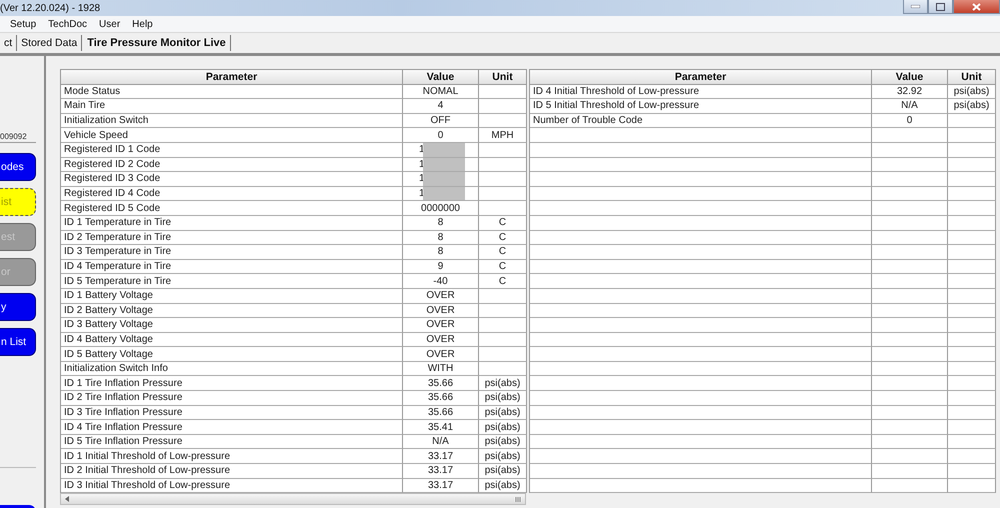 The height and width of the screenshot is (508, 1000). Describe the element at coordinates (441, 92) in the screenshot. I see `table-cell: NOMAL` at that location.